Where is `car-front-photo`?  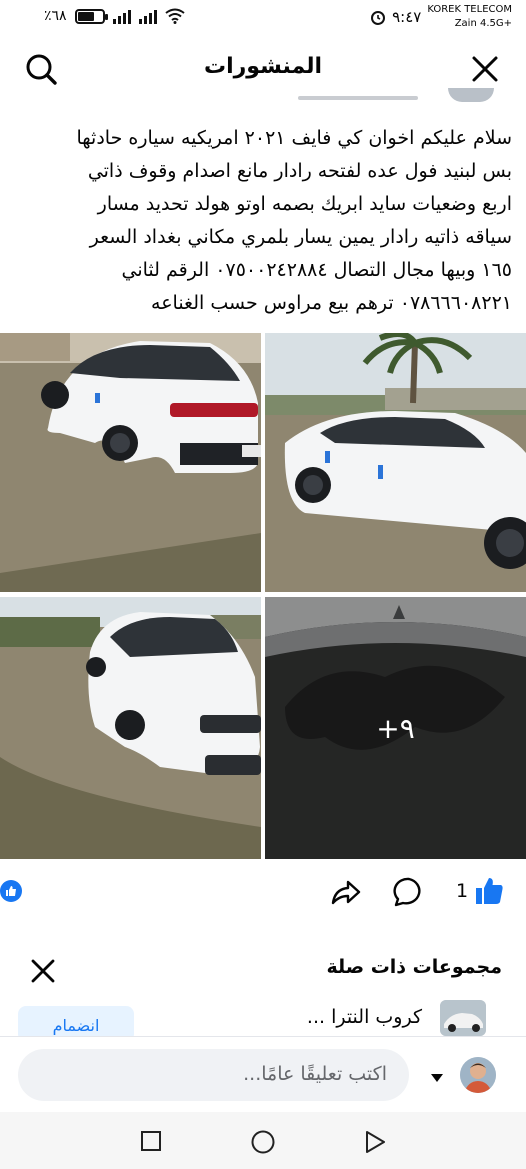
car-front-photo is located at coordinates (130, 728).